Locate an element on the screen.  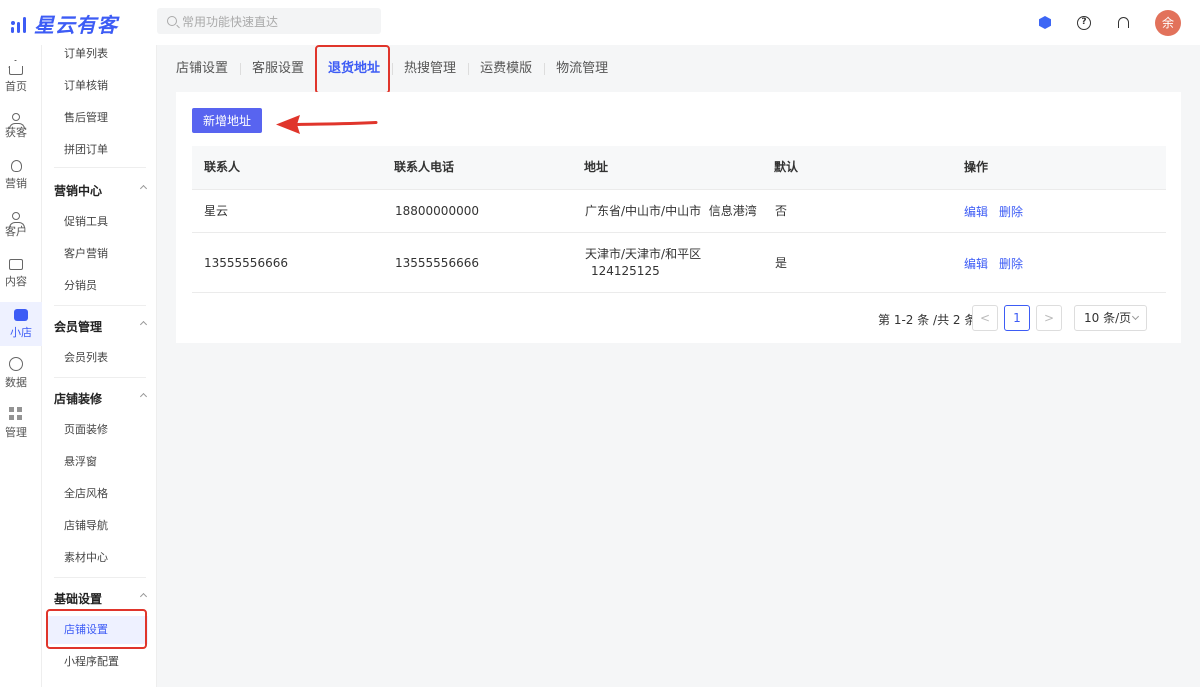
rail-item-customer: 客户 is located at coordinates (16, 225).